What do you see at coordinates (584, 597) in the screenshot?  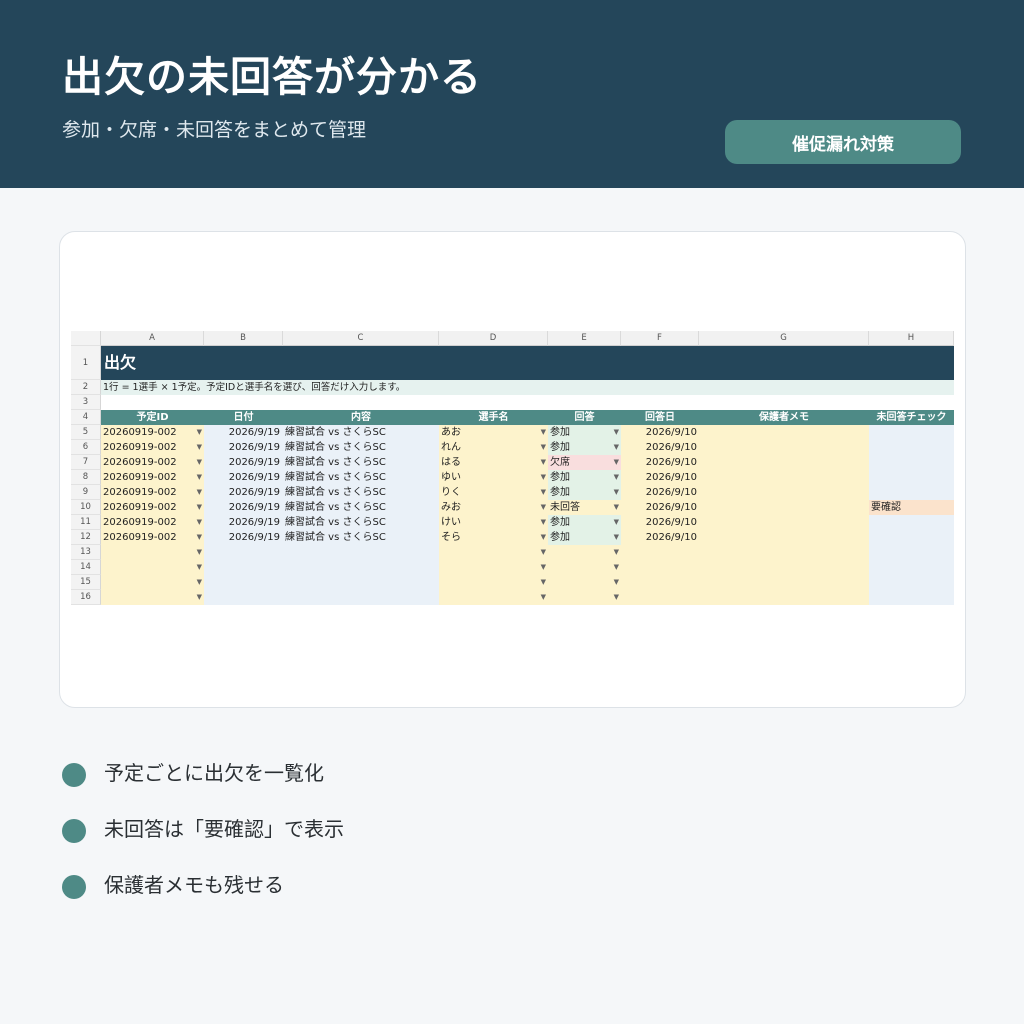 I see `answer-cell: ▼` at bounding box center [584, 597].